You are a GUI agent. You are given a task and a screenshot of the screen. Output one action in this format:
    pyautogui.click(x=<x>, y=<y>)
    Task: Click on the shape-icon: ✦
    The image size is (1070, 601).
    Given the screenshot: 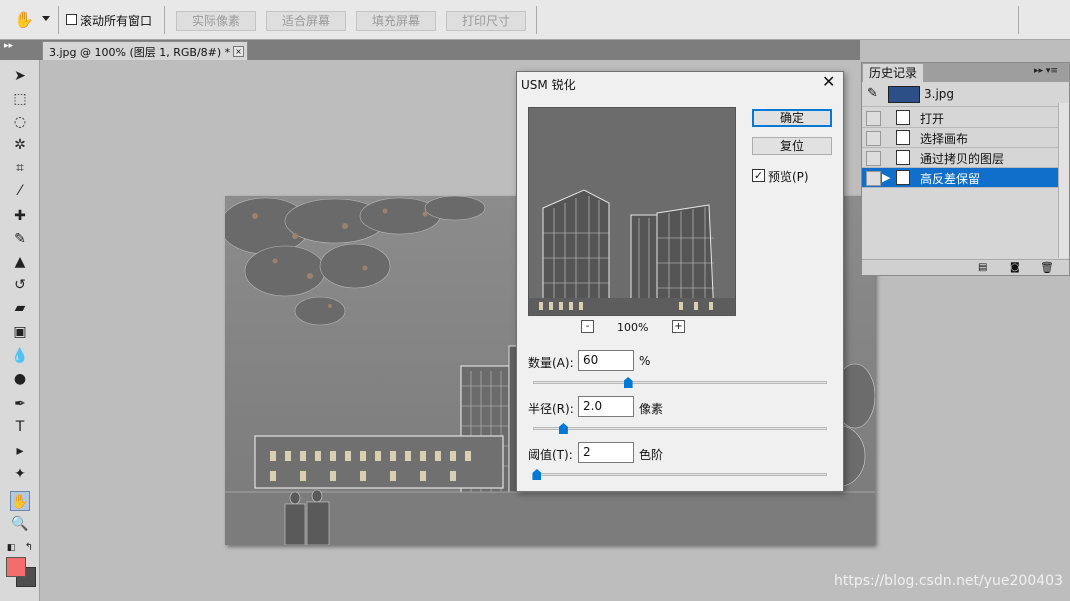 What is the action you would take?
    pyautogui.click(x=20, y=474)
    